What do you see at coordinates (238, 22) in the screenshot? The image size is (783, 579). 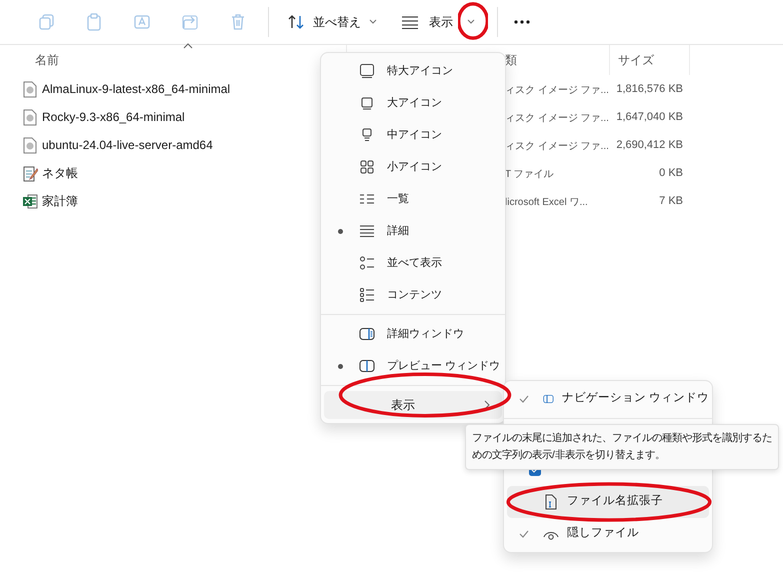 I see `trash-icon` at bounding box center [238, 22].